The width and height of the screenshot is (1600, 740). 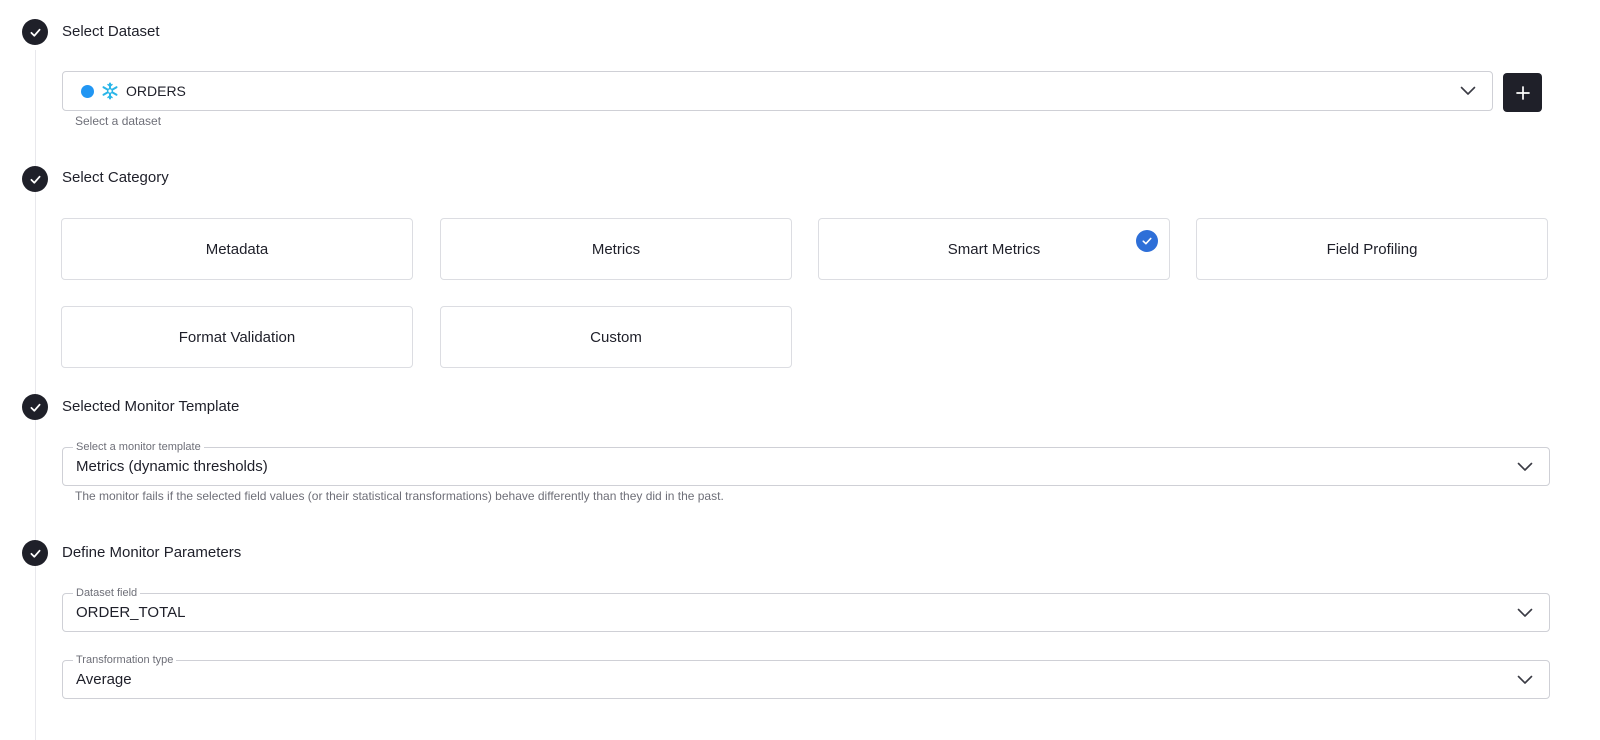 I want to click on step-title-monitor-template: Selected Monitor Template, so click(x=151, y=406).